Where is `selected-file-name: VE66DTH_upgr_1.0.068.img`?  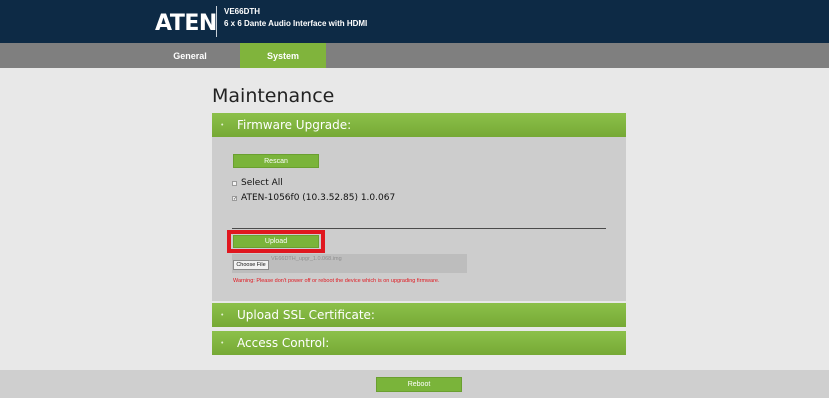 selected-file-name: VE66DTH_upgr_1.0.068.img is located at coordinates (306, 259).